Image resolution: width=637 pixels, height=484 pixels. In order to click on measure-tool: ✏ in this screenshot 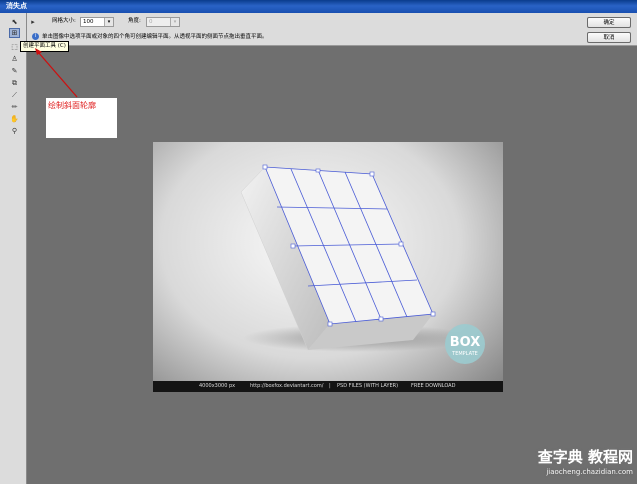, I will do `click(14, 107)`.